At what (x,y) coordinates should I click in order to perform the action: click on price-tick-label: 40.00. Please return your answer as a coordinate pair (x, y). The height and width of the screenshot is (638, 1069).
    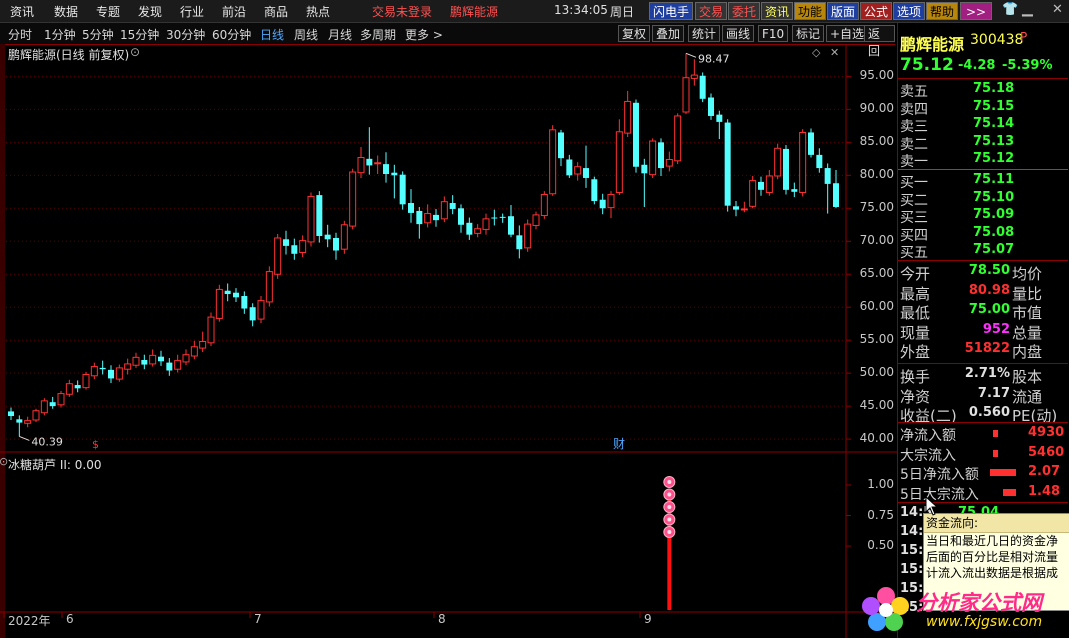
    Looking at the image, I should click on (876, 438).